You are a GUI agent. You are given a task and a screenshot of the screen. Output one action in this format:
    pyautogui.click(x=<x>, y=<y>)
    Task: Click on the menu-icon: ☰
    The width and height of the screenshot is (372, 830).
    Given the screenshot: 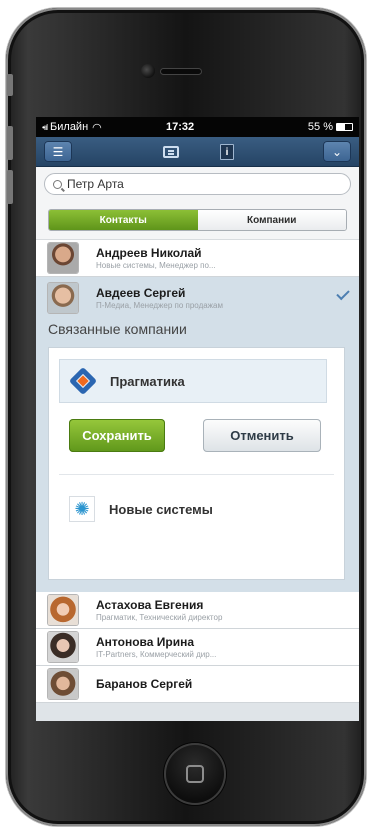 What is the action you would take?
    pyautogui.click(x=58, y=151)
    